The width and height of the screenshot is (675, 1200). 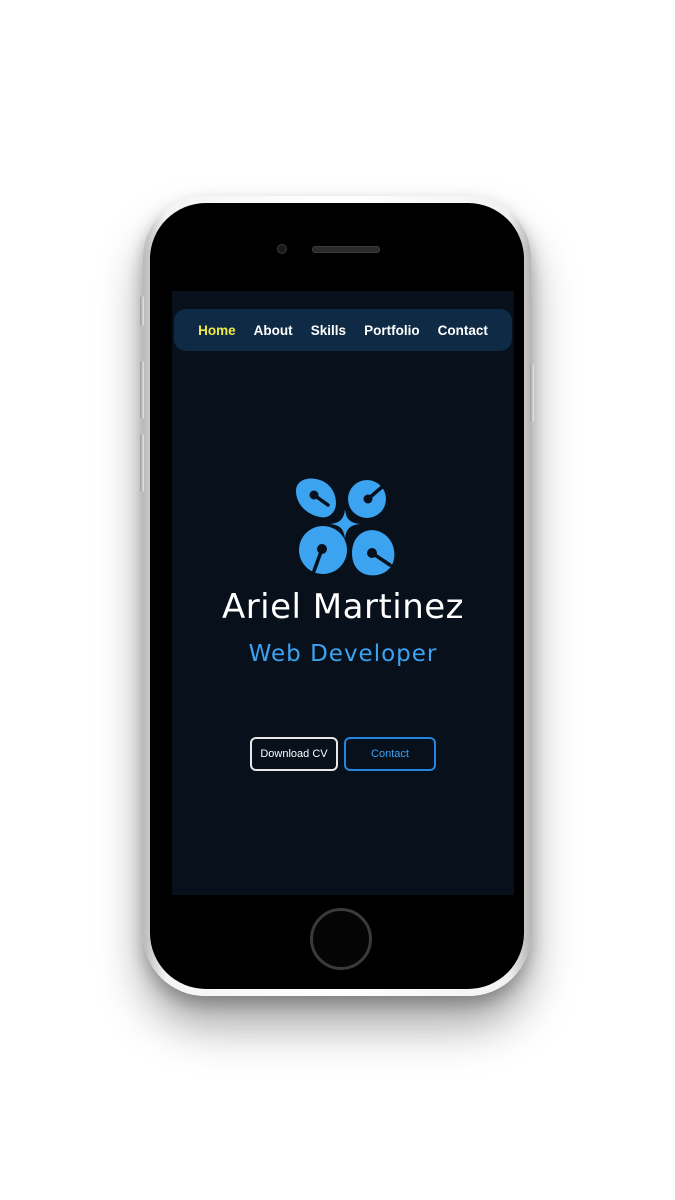 What do you see at coordinates (217, 330) in the screenshot?
I see `nav-home: Home` at bounding box center [217, 330].